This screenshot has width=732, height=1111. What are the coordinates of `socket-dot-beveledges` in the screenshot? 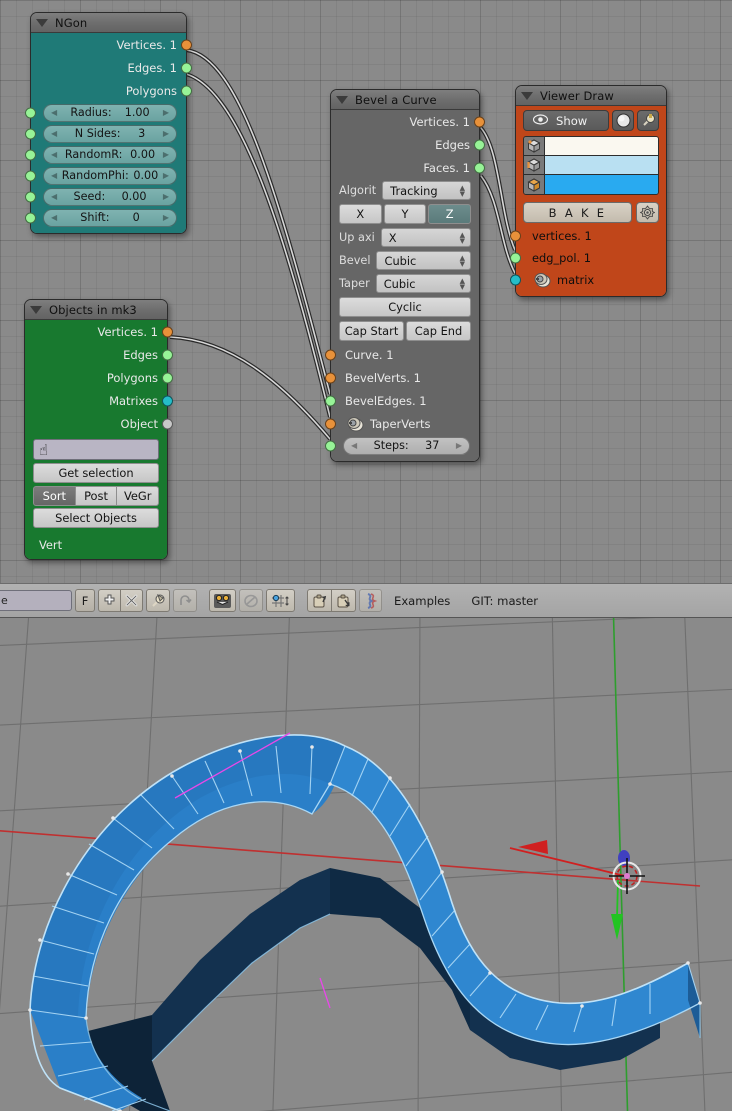 It's located at (330, 400).